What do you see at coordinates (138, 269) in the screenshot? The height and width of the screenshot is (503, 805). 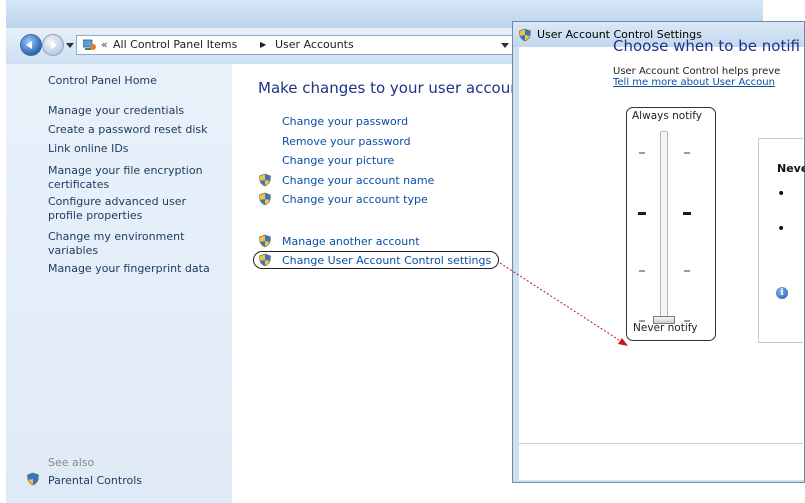 I see `sidebar-item-fingerprint-data: Manage your fingerprint data` at bounding box center [138, 269].